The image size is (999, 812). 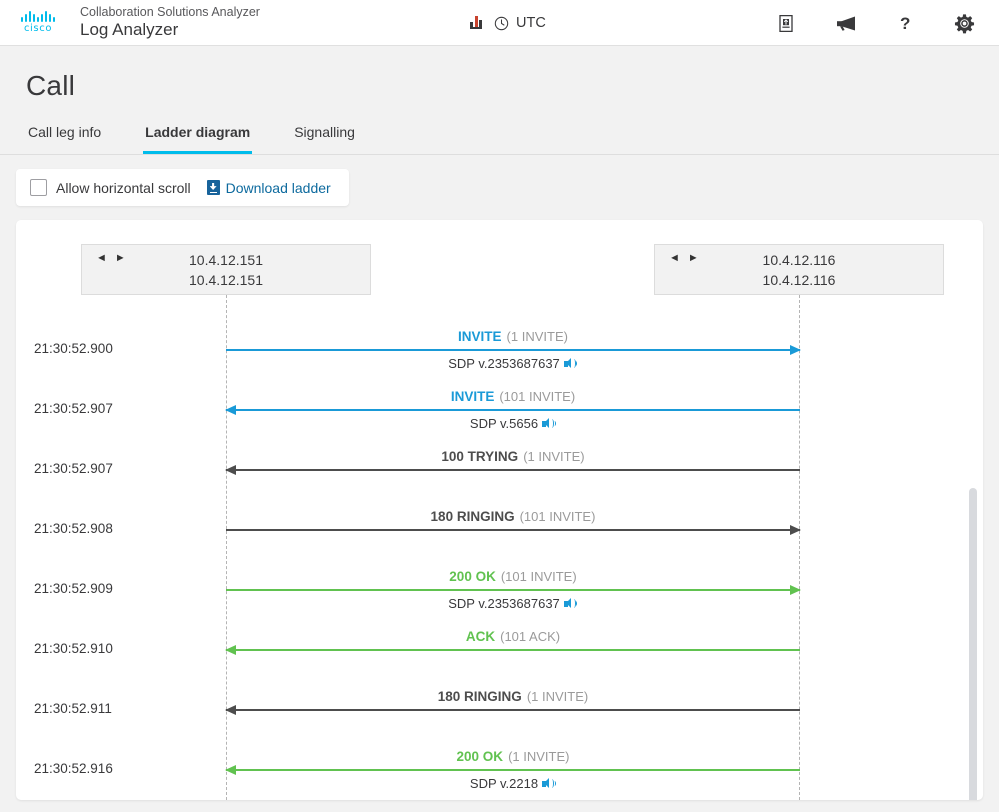 What do you see at coordinates (64, 137) in the screenshot?
I see `tab-call-leg-info: Call leg info` at bounding box center [64, 137].